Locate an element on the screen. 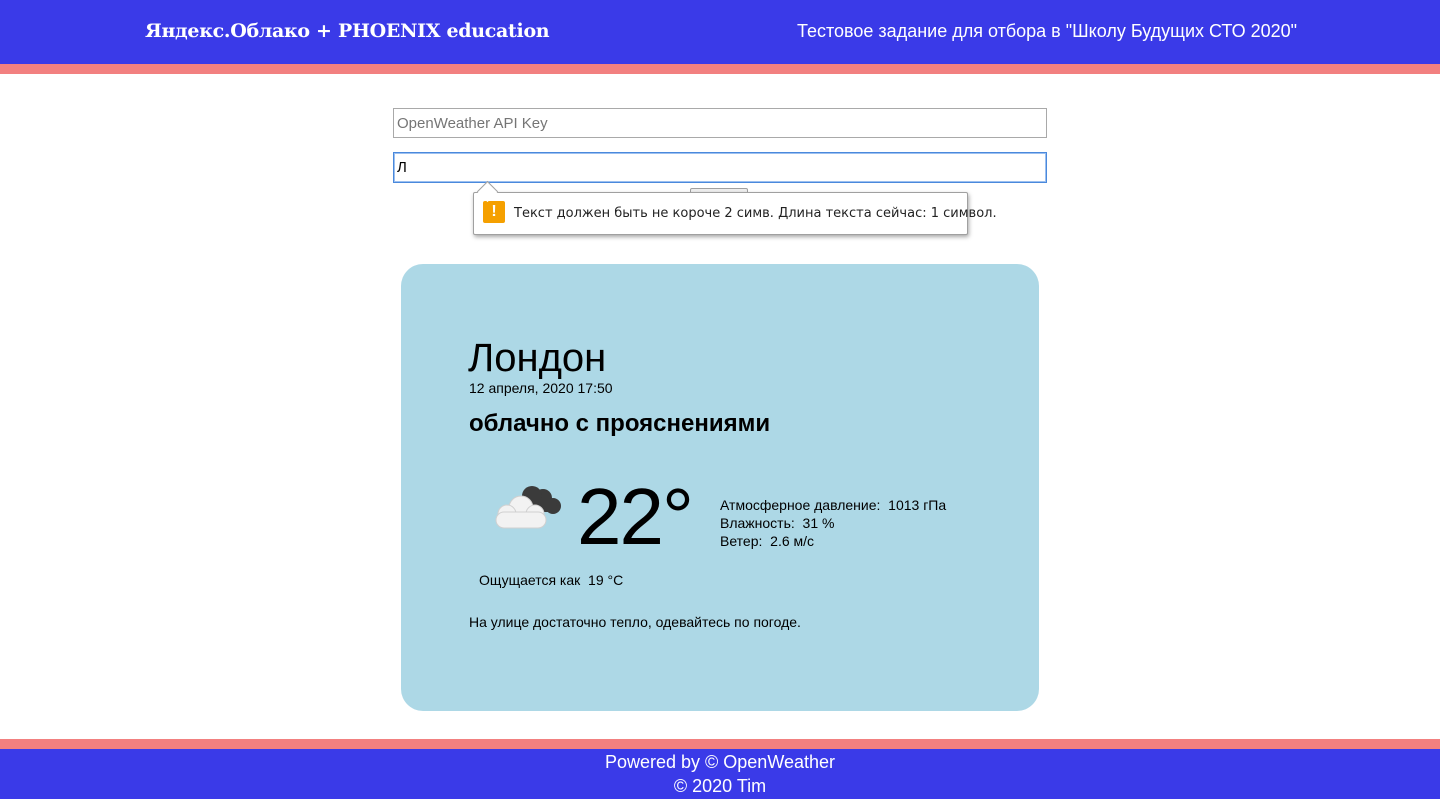 The image size is (1440, 799). footer-powered-by: Powered by © OpenWeather is located at coordinates (720, 762).